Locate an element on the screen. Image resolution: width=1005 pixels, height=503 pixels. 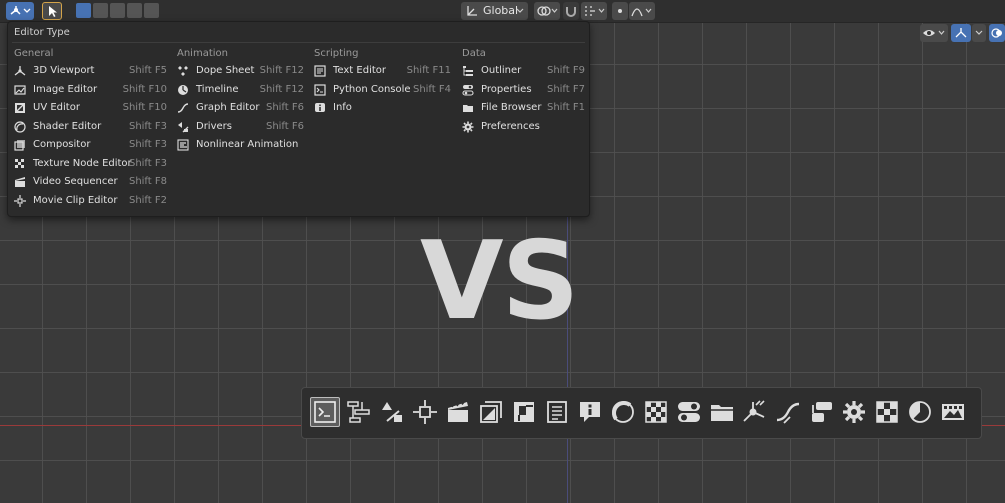
column-heading: General is located at coordinates (34, 53).